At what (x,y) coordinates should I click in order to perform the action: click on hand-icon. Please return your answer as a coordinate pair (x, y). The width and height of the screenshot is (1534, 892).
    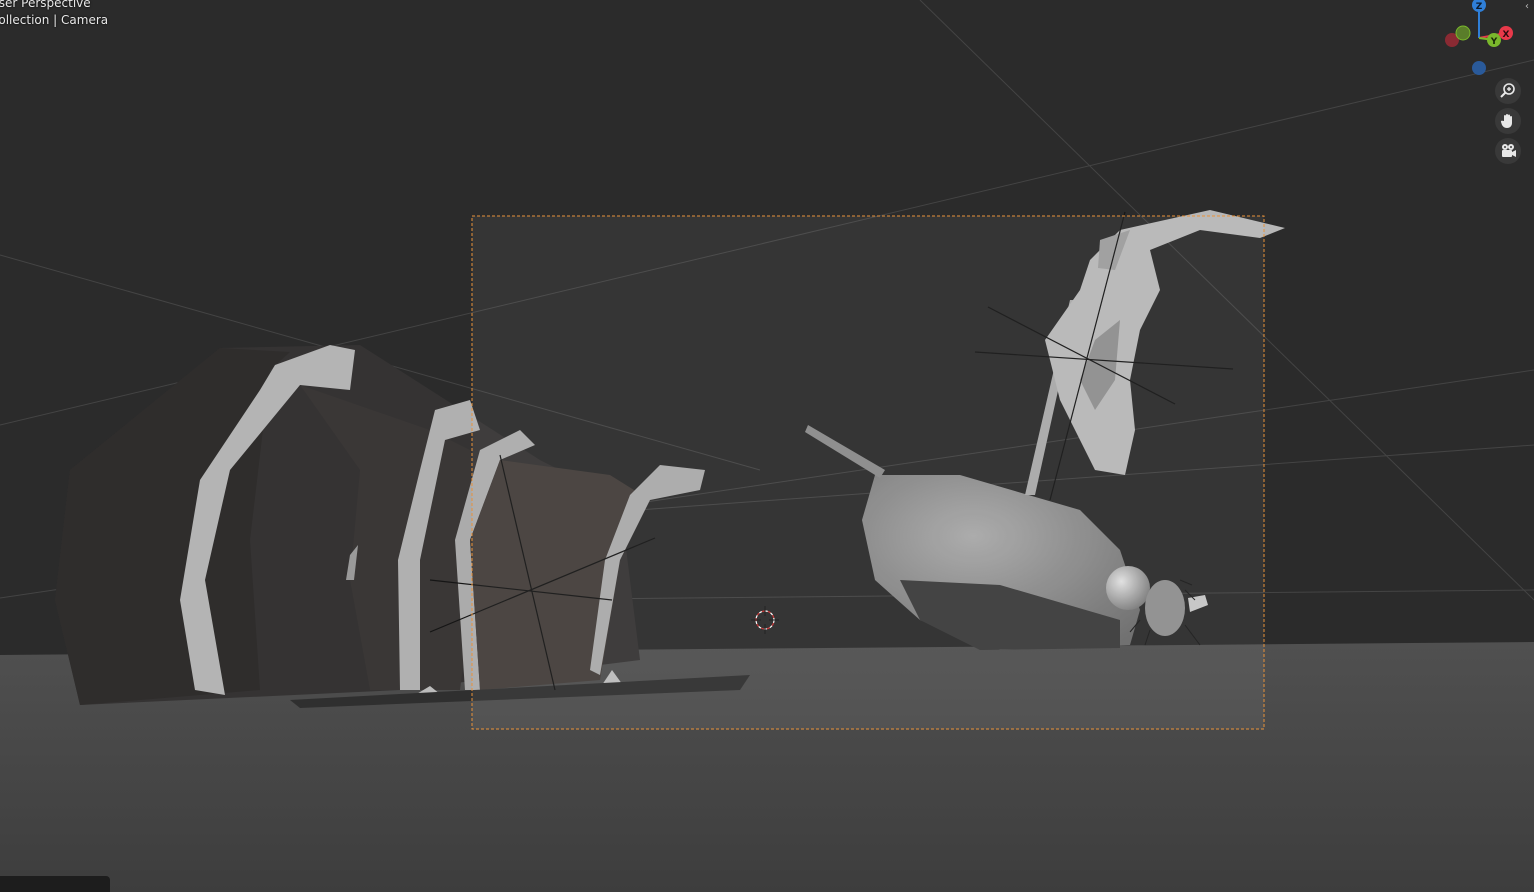
    Looking at the image, I should click on (1506, 121).